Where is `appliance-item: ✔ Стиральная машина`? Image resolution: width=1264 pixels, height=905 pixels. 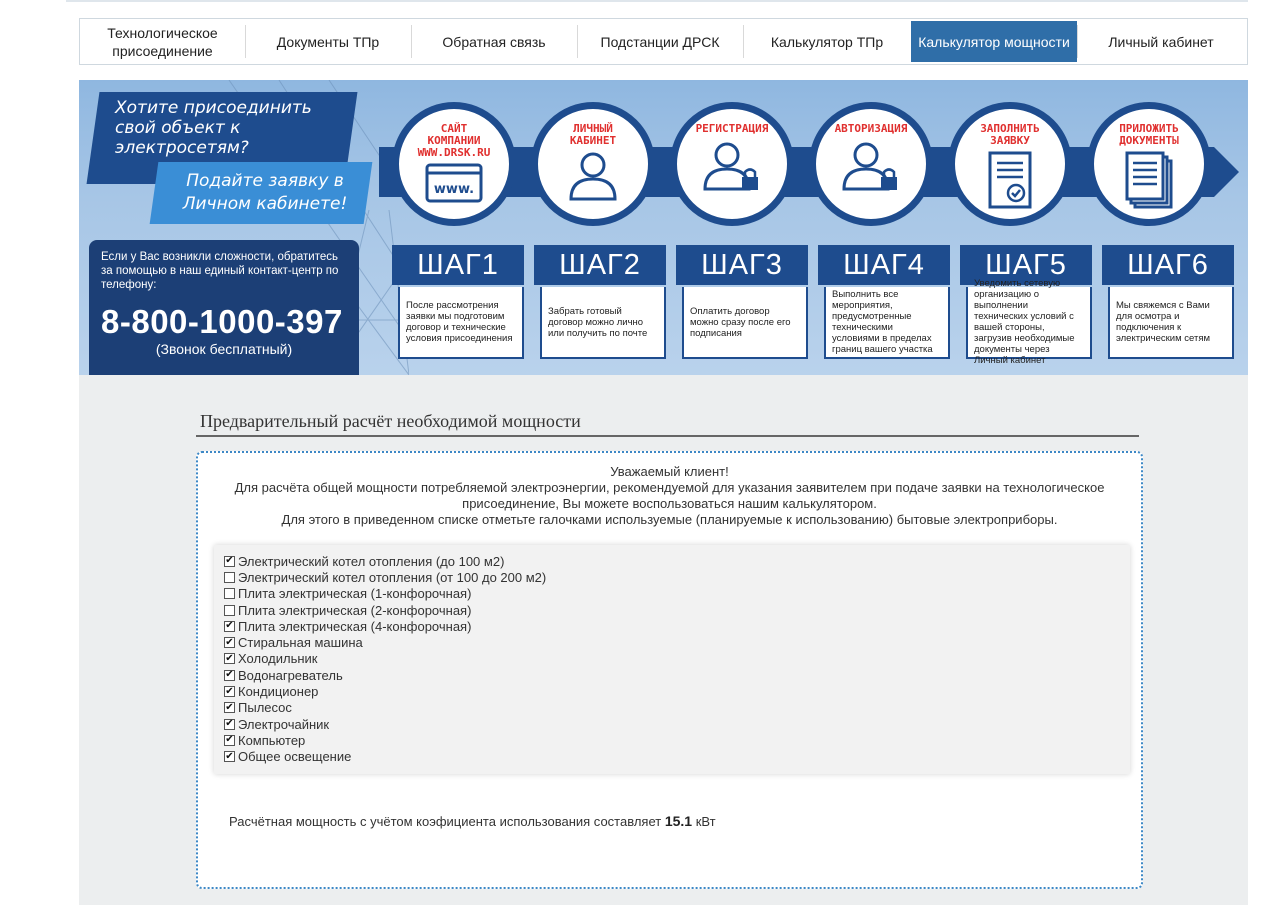
appliance-item: ✔ Стиральная машина is located at coordinates (672, 642).